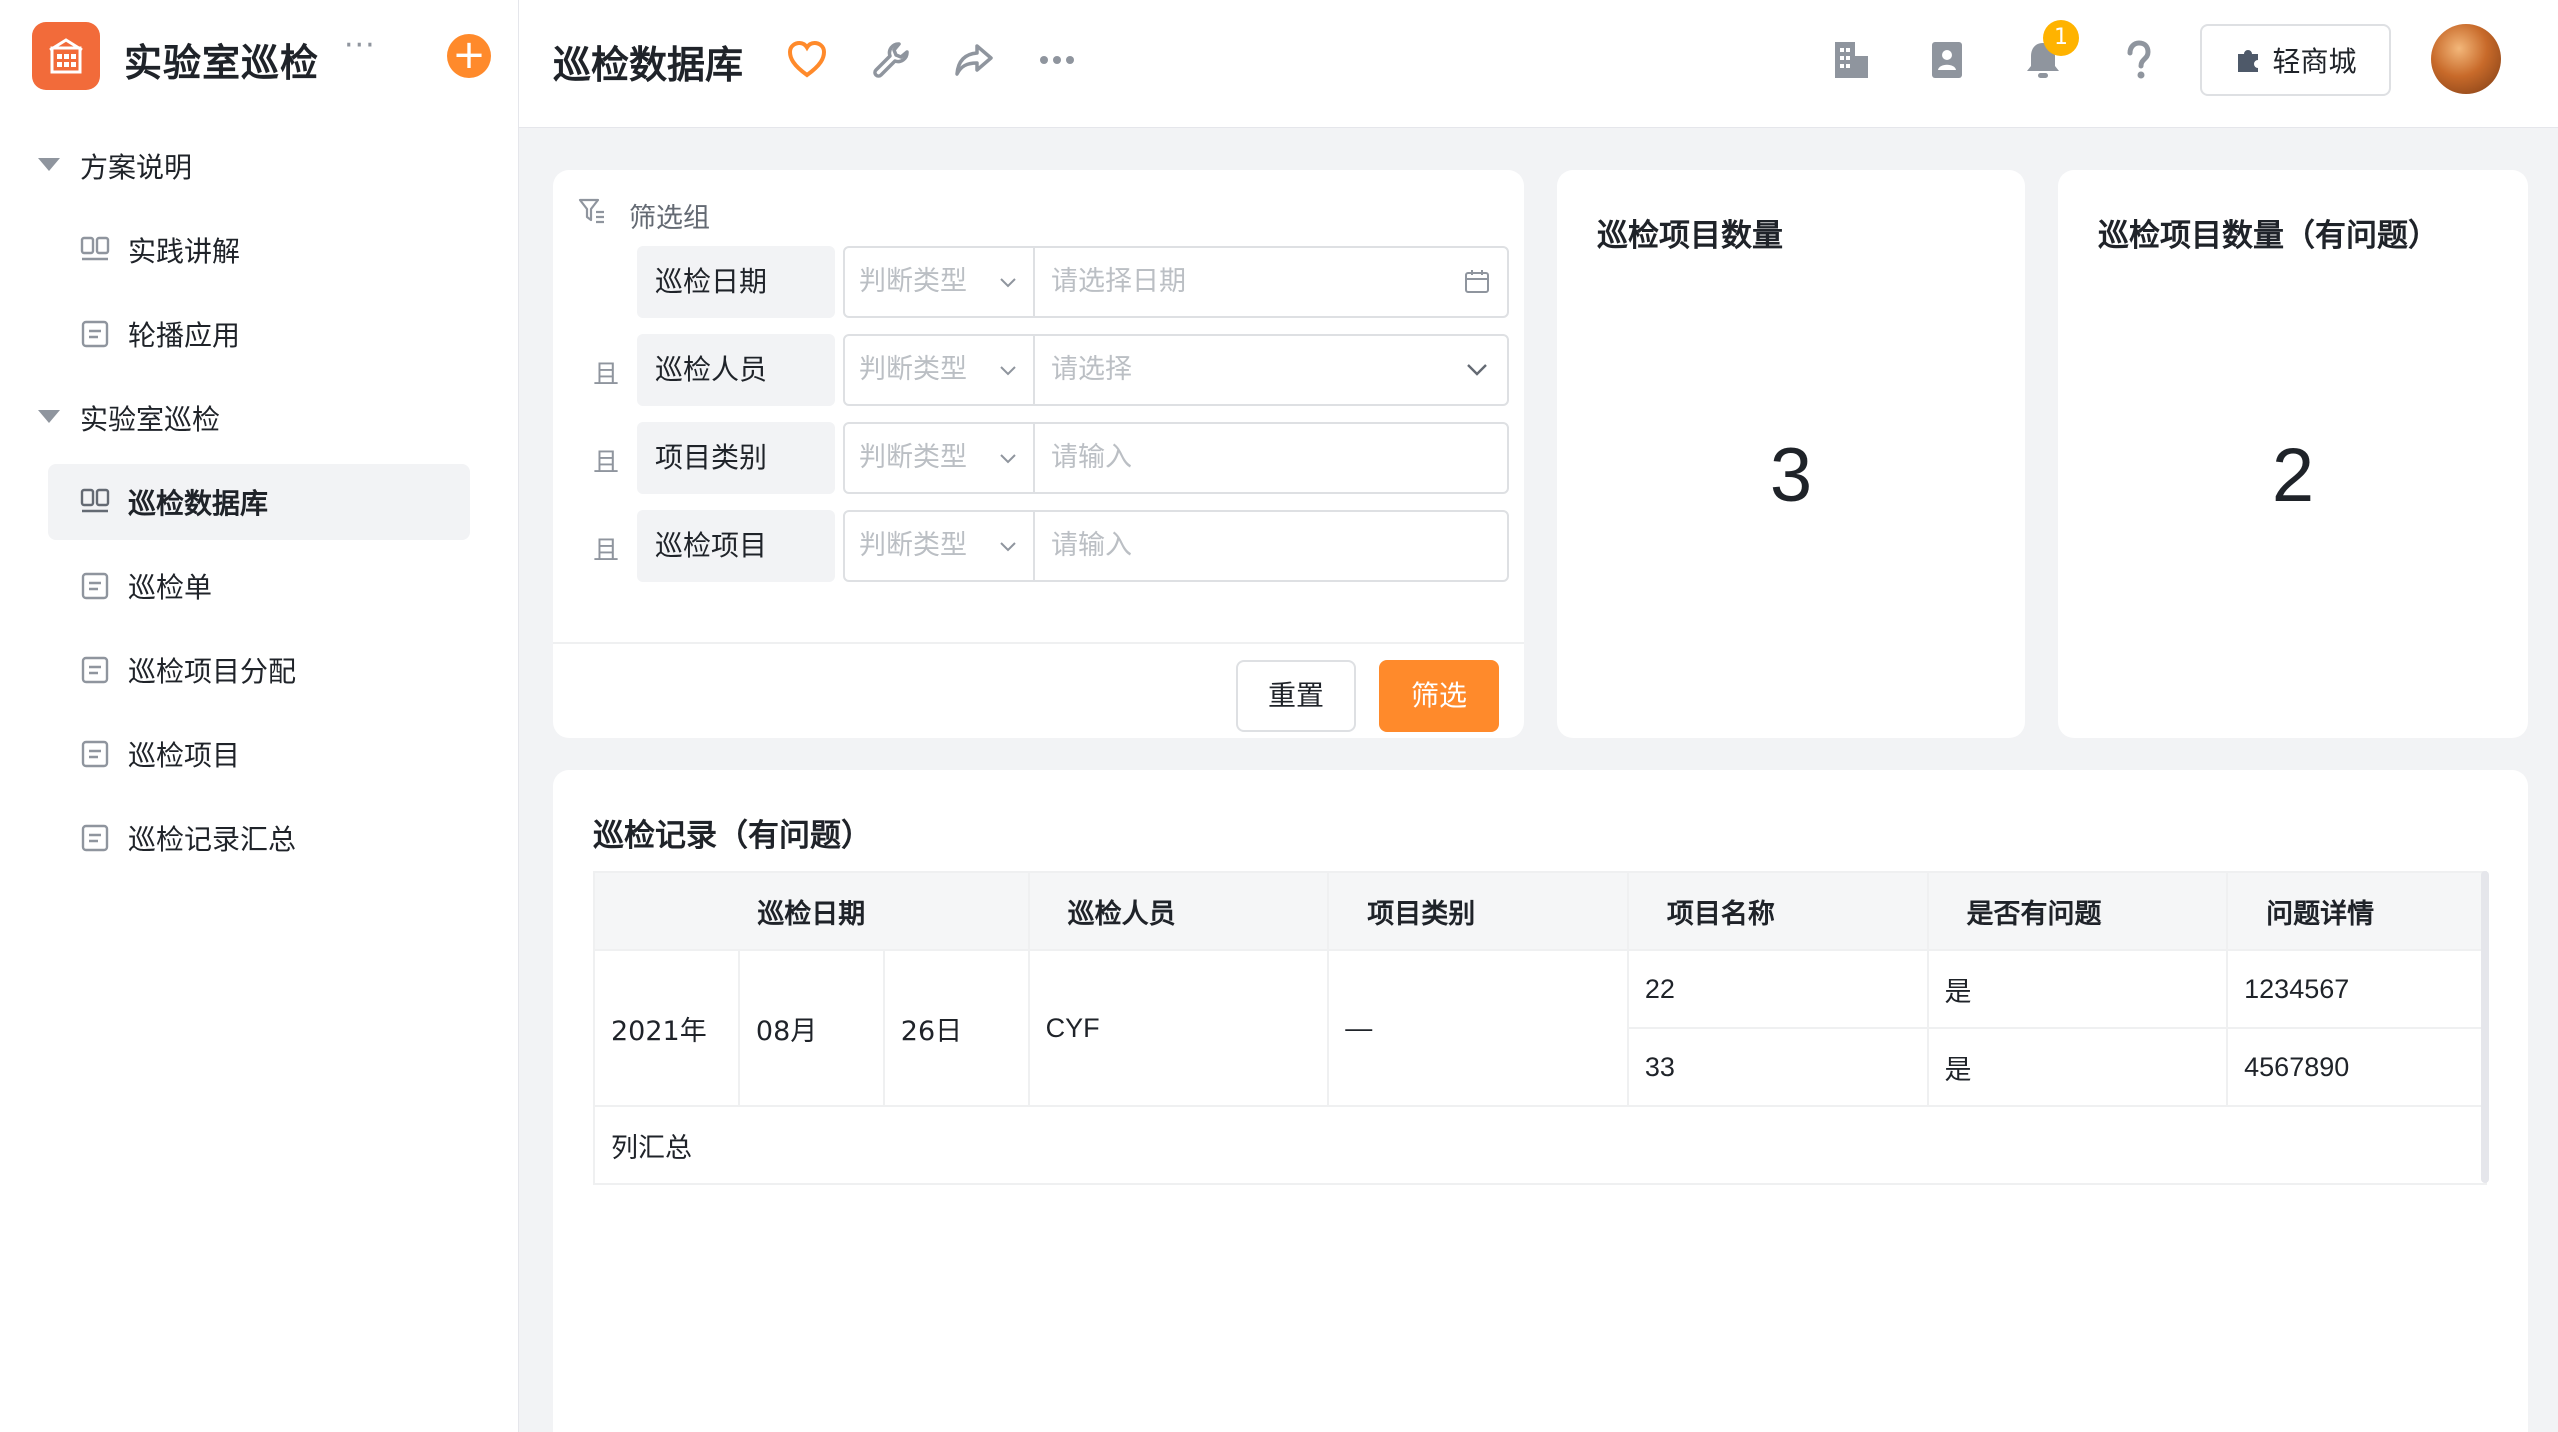  Describe the element at coordinates (1690, 236) in the screenshot. I see `stat-title: 巡检项目数量` at that location.